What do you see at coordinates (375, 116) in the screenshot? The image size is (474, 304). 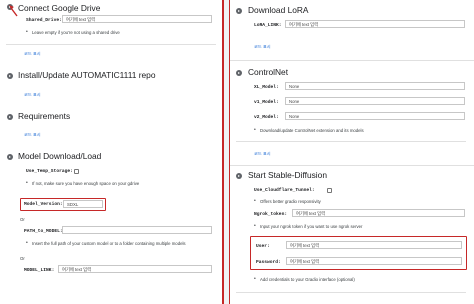 I see `v2-model-select: None` at bounding box center [375, 116].